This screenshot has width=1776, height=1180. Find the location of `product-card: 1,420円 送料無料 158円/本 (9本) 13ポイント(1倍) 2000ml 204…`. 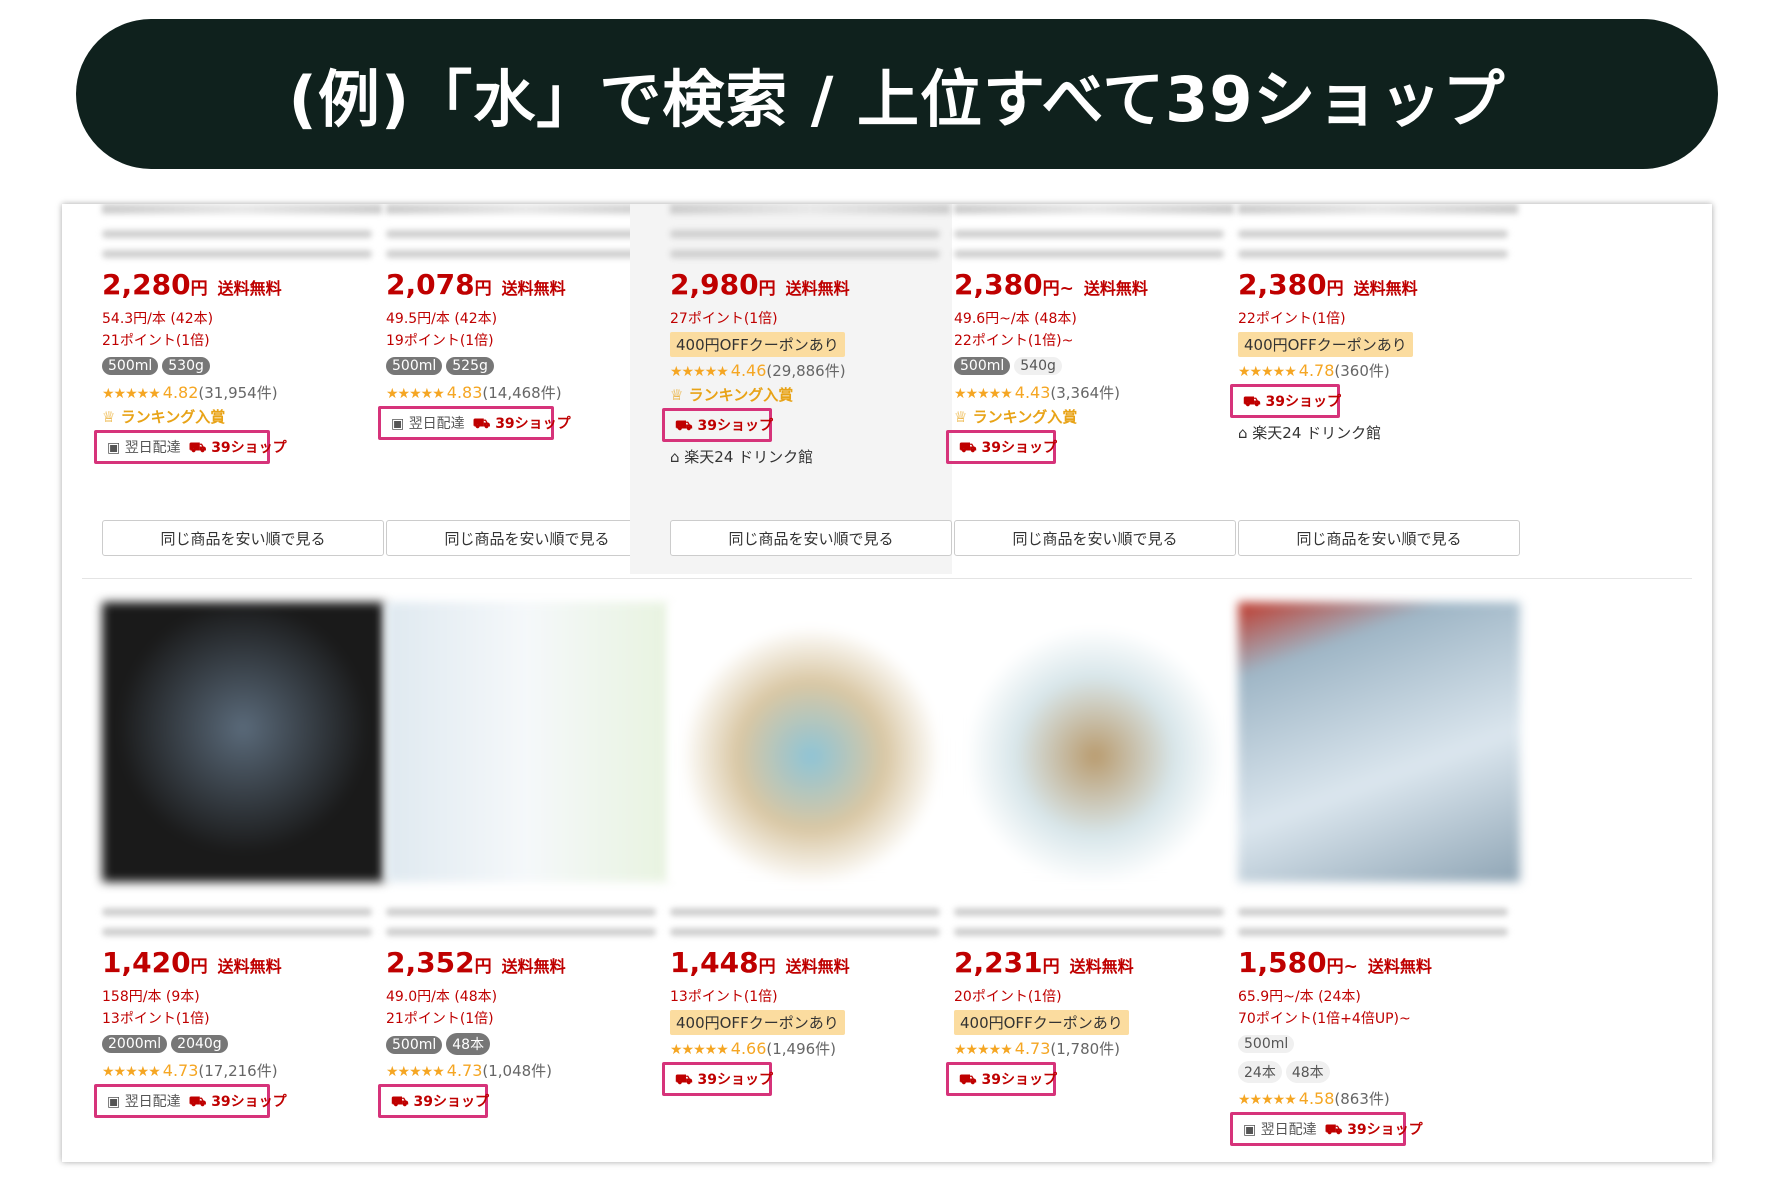

product-card: 1,420円 送料無料 158円/本 (9本) 13ポイント(1倍) 2000ml 204… is located at coordinates (223, 878).